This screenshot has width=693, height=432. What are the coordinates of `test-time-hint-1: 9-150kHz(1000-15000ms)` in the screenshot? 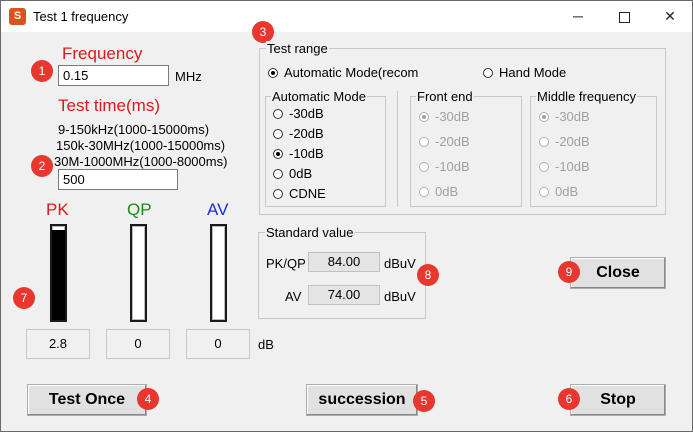 It's located at (134, 129).